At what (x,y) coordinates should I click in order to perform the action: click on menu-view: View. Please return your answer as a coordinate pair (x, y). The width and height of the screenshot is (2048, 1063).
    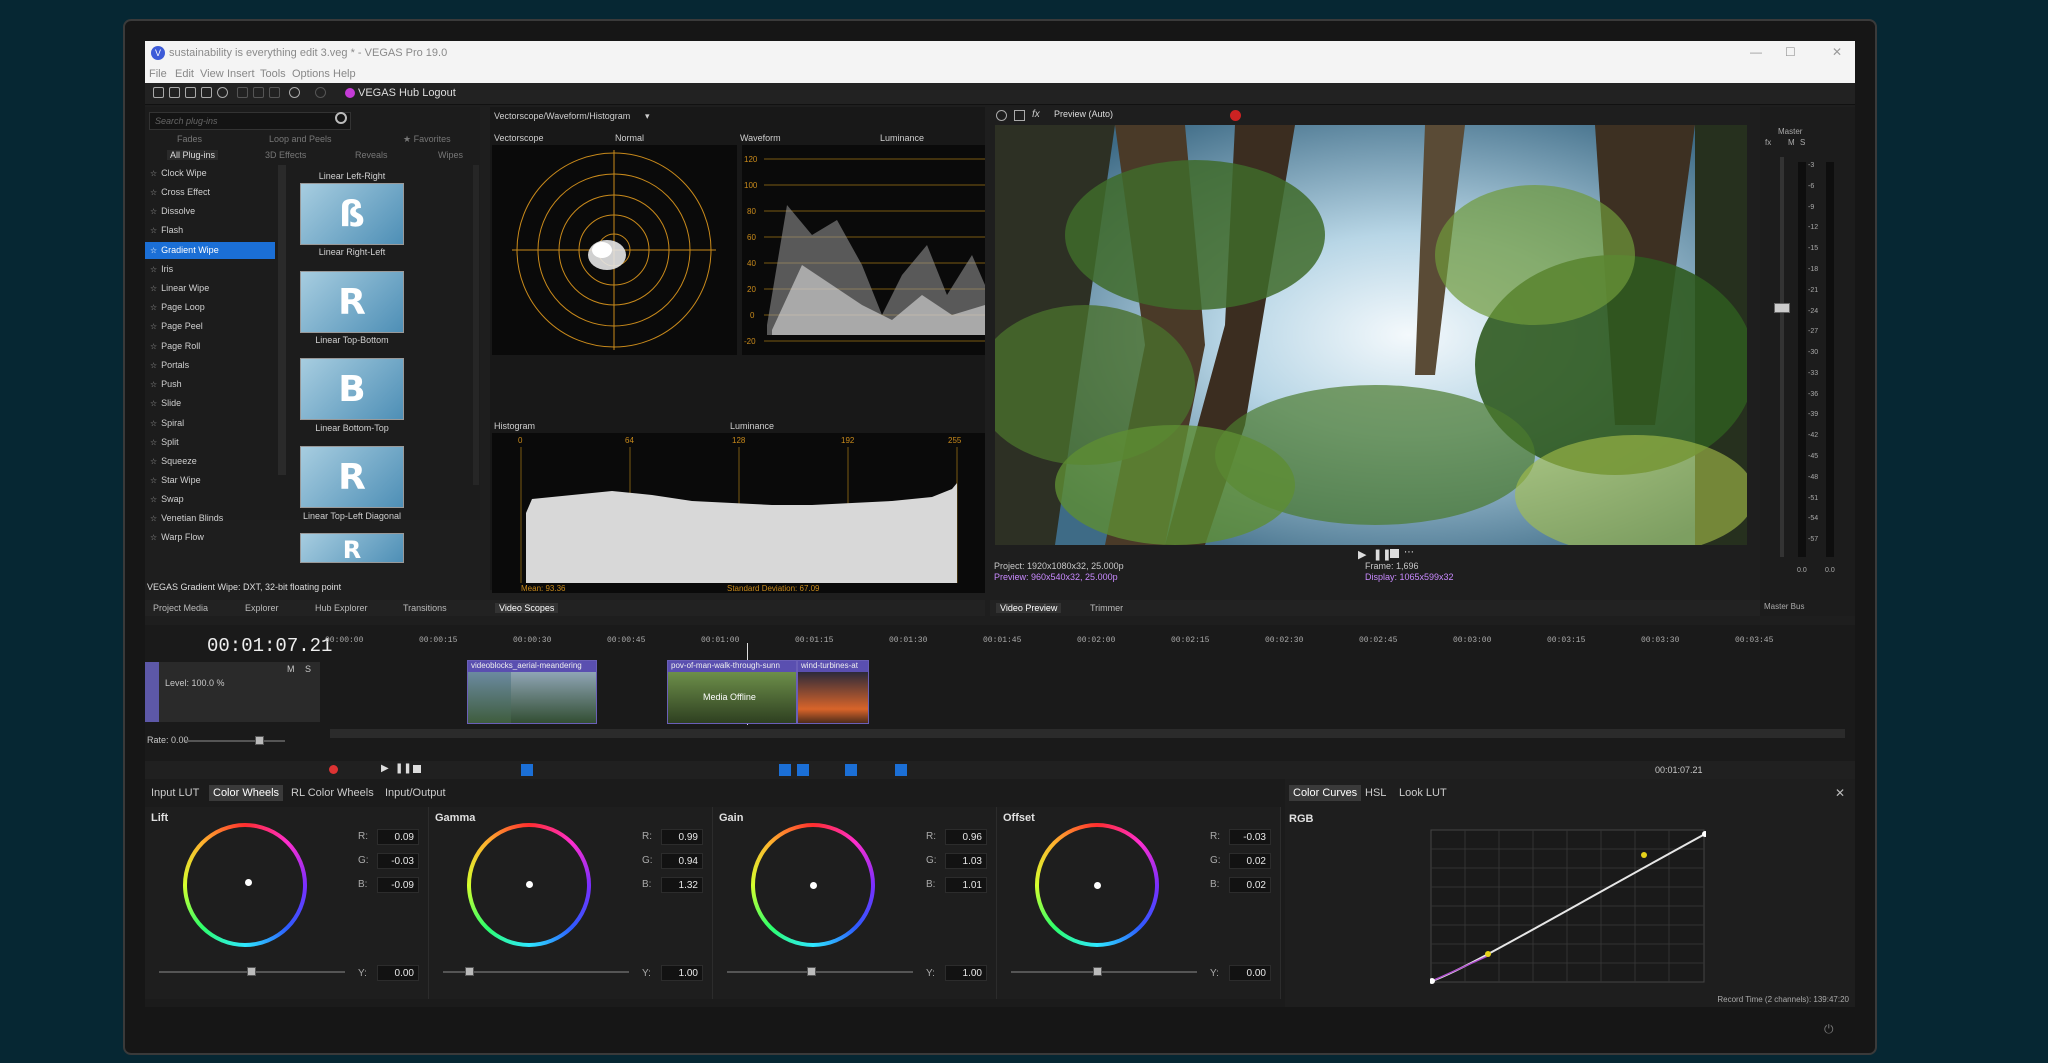
    Looking at the image, I should click on (212, 74).